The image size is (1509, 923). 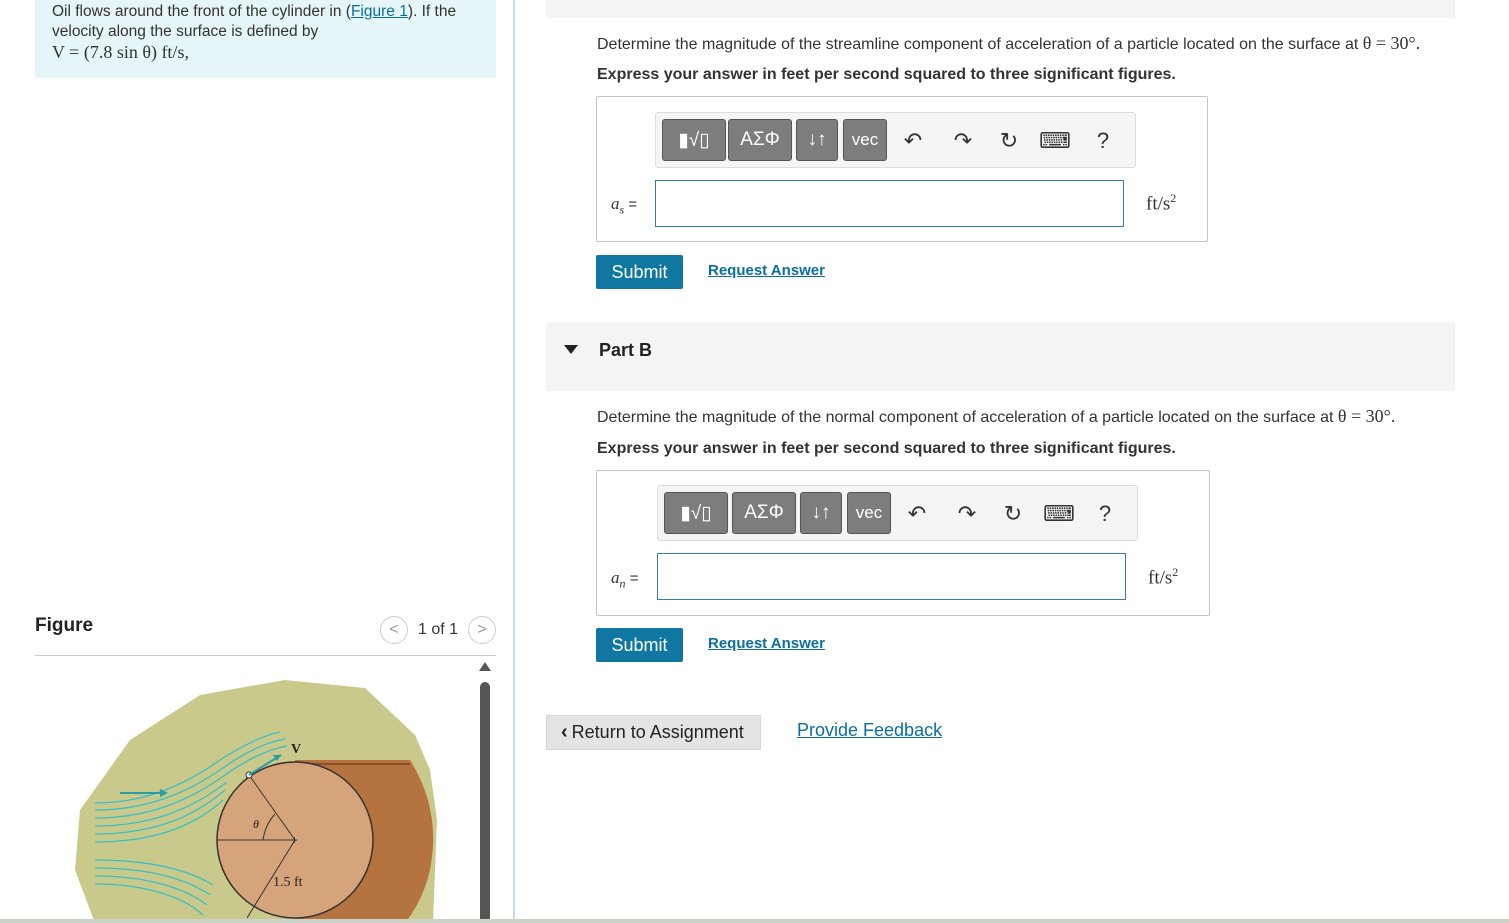 I want to click on part-b-request-answer-link: Request Answer, so click(x=766, y=643).